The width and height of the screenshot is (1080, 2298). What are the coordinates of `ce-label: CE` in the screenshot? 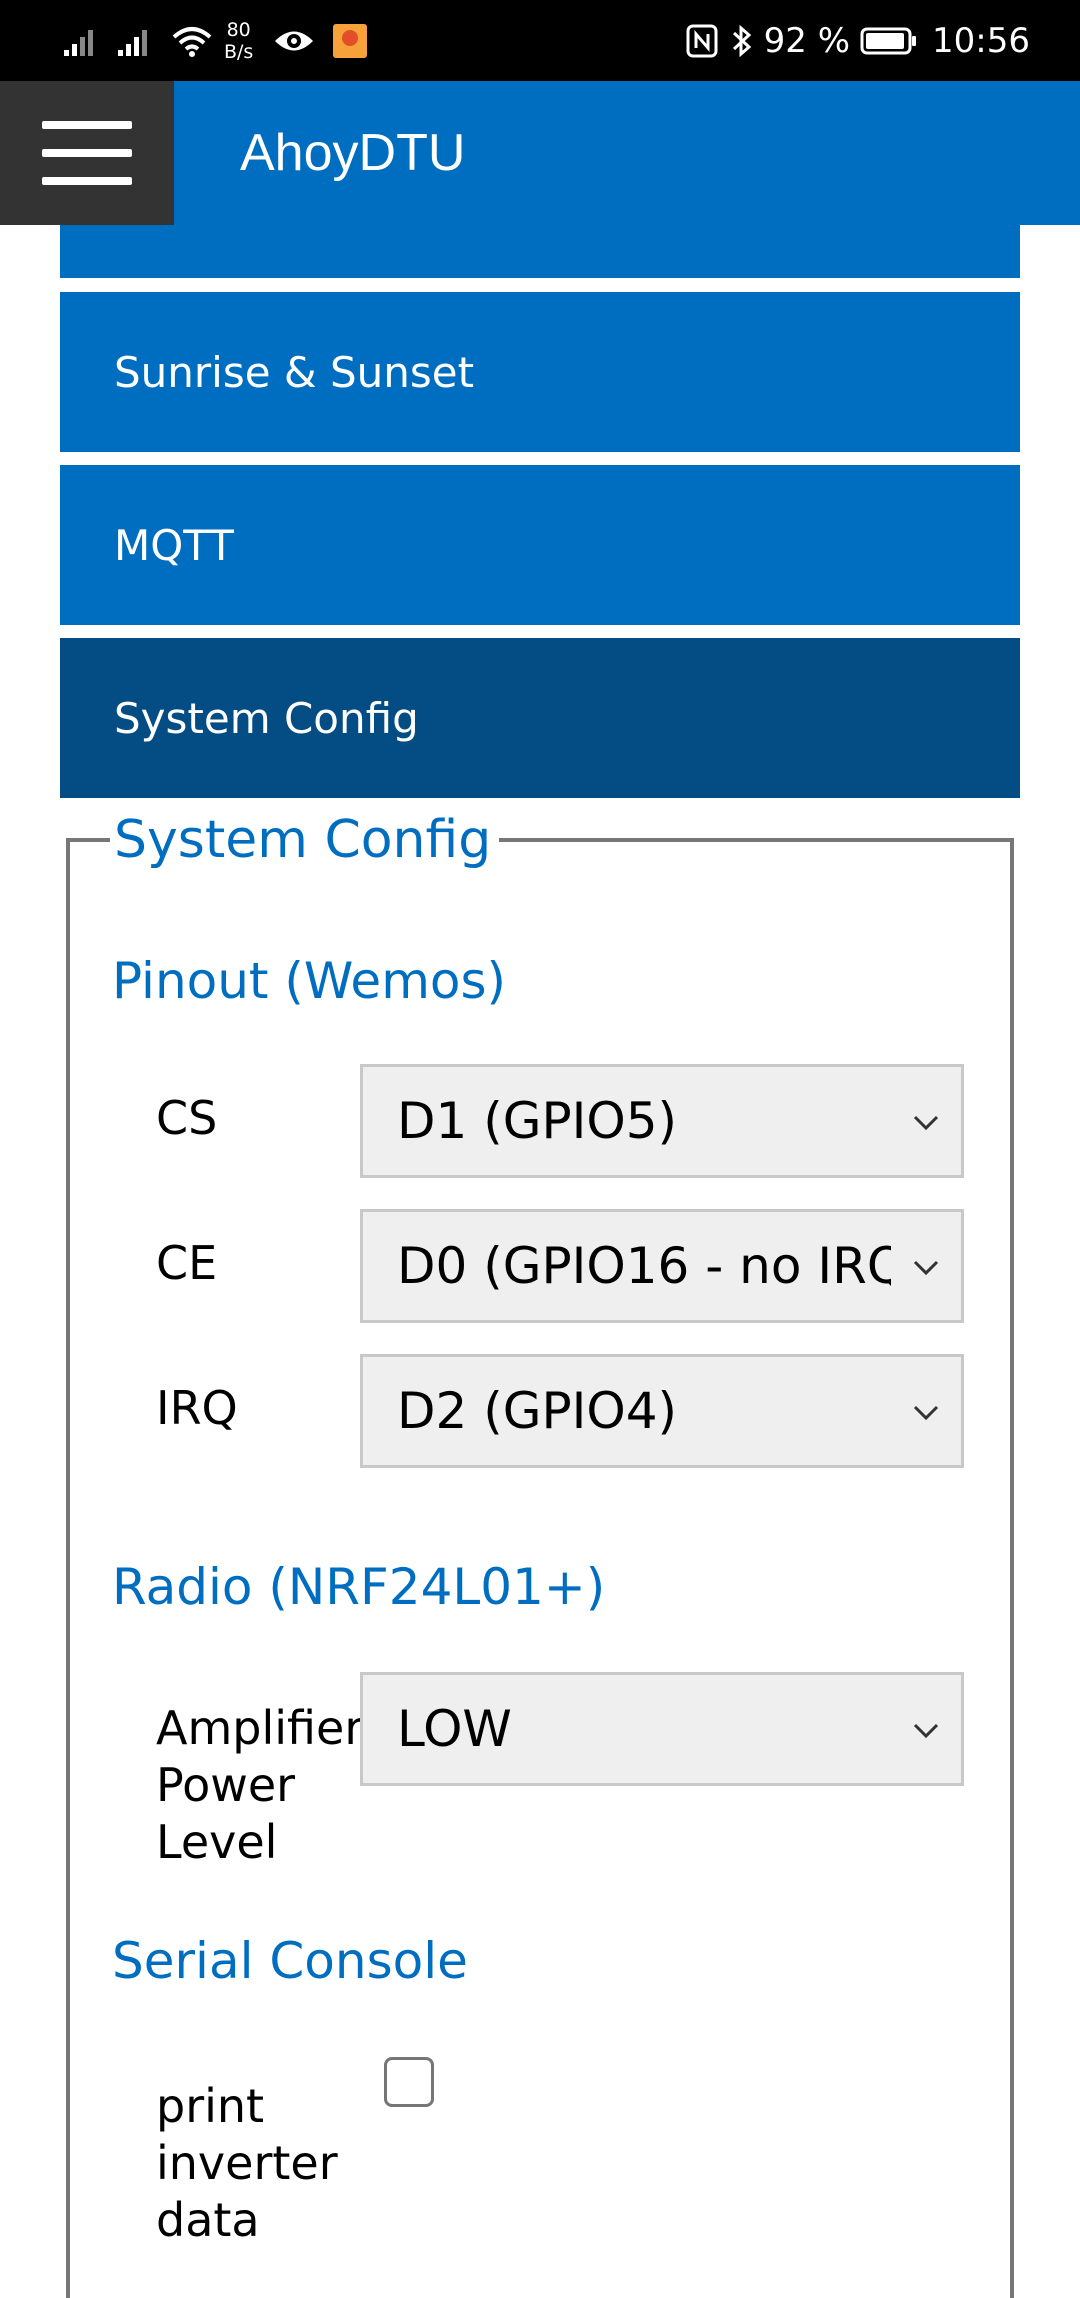 It's located at (187, 1263).